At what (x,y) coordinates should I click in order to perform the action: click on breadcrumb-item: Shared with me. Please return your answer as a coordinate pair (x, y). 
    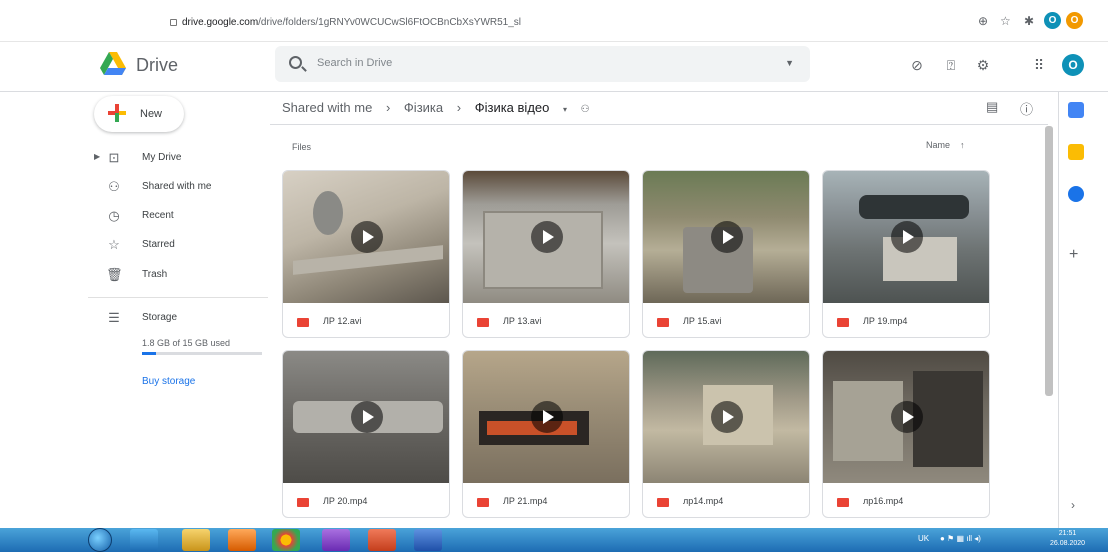
    Looking at the image, I should click on (327, 107).